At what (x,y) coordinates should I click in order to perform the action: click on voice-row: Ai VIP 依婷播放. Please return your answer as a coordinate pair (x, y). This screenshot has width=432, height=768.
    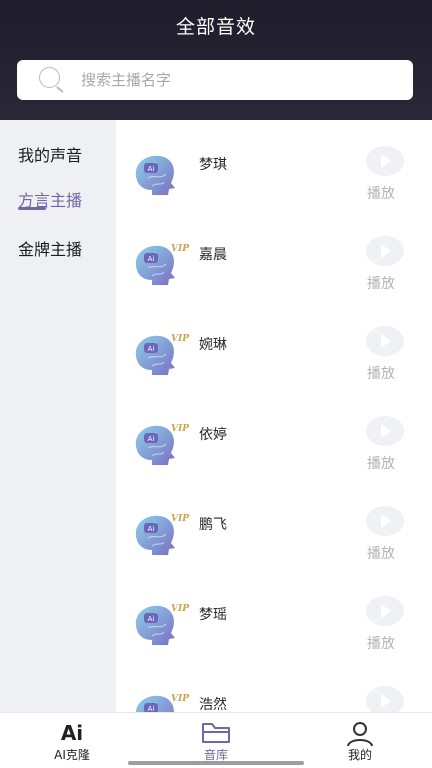
    Looking at the image, I should click on (274, 435).